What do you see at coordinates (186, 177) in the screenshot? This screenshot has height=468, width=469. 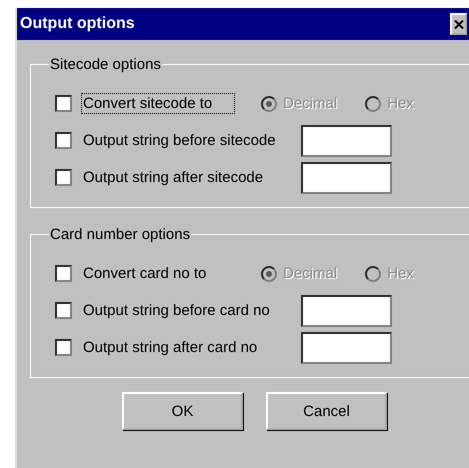 I see `checkbox-label: Output string after sitecode` at bounding box center [186, 177].